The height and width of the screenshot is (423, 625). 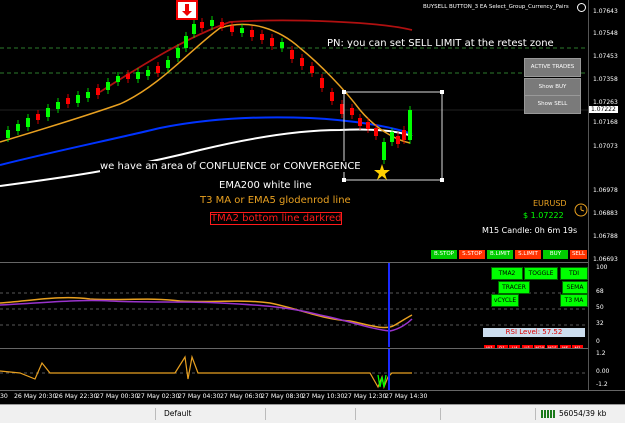 I want to click on symbol-name: EURUSD, so click(x=550, y=203).